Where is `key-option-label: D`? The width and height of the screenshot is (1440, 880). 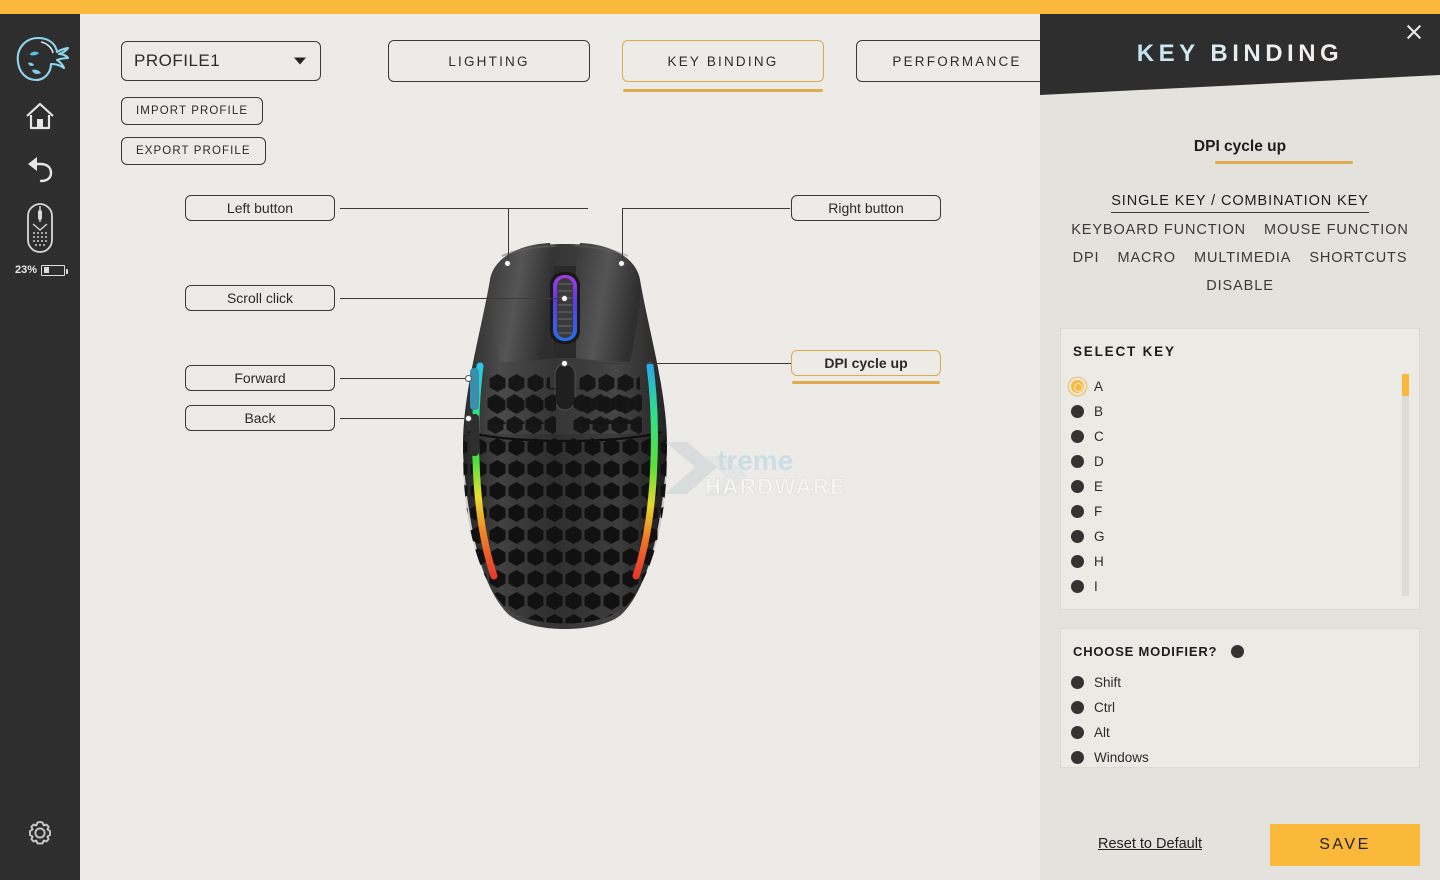 key-option-label: D is located at coordinates (1099, 461).